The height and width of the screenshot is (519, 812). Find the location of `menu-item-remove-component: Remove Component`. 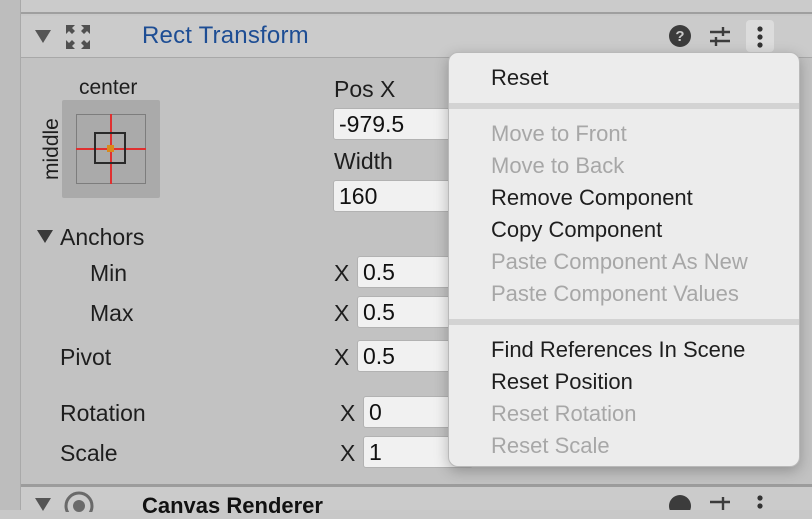

menu-item-remove-component: Remove Component is located at coordinates (592, 198).